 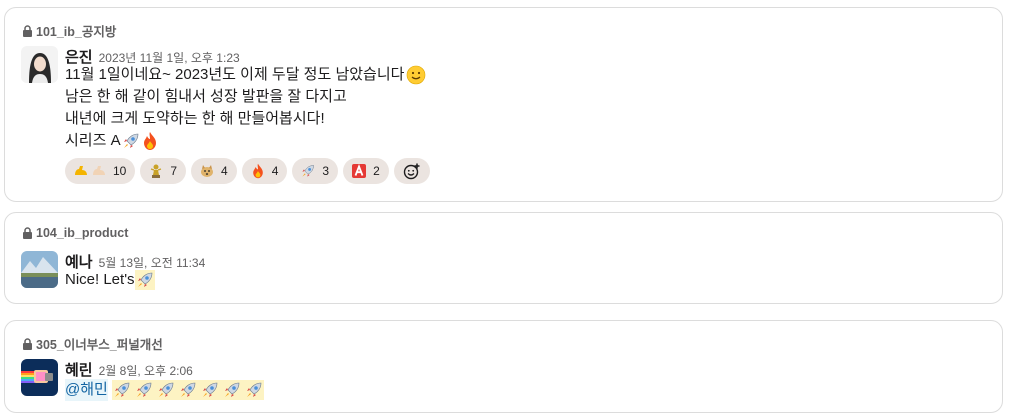 I want to click on reaction-count: 10, so click(x=120, y=171).